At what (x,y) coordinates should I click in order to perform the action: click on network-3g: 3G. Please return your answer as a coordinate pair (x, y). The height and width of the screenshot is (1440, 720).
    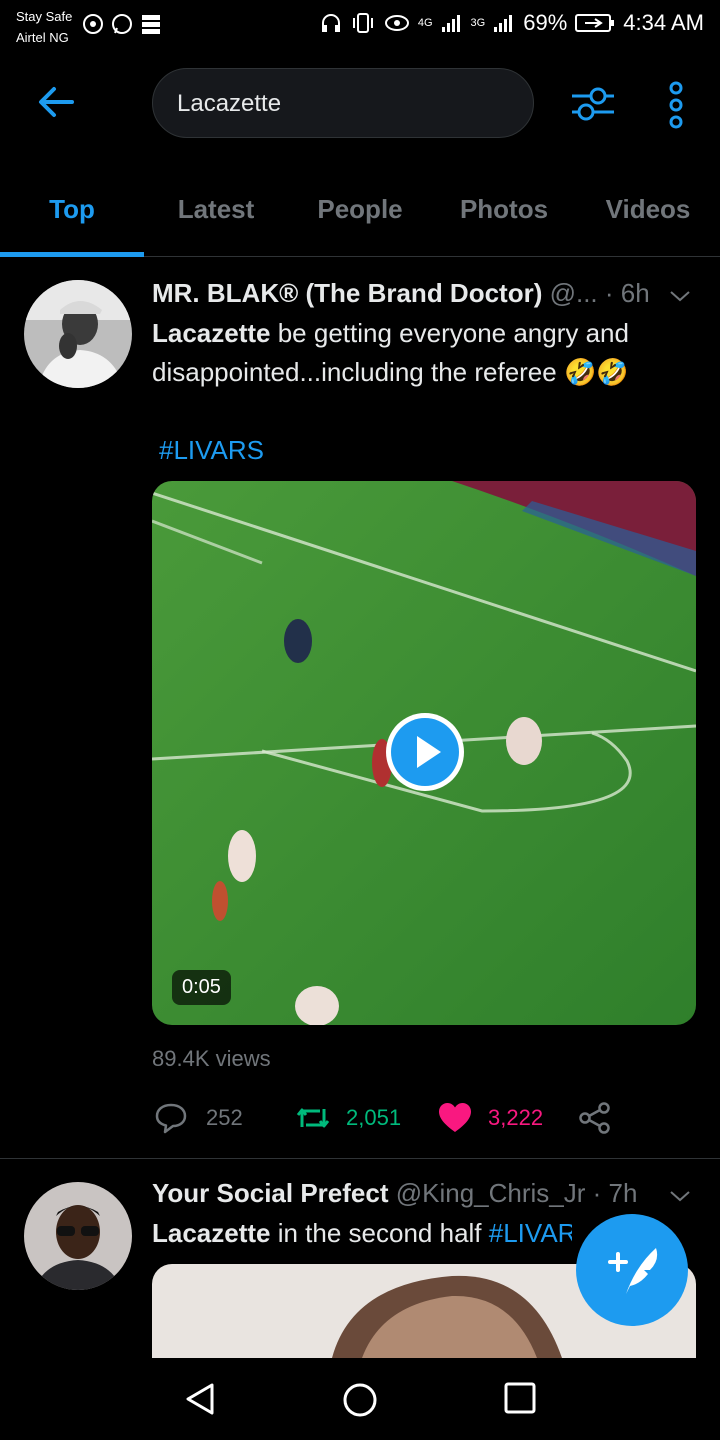
    Looking at the image, I should click on (478, 22).